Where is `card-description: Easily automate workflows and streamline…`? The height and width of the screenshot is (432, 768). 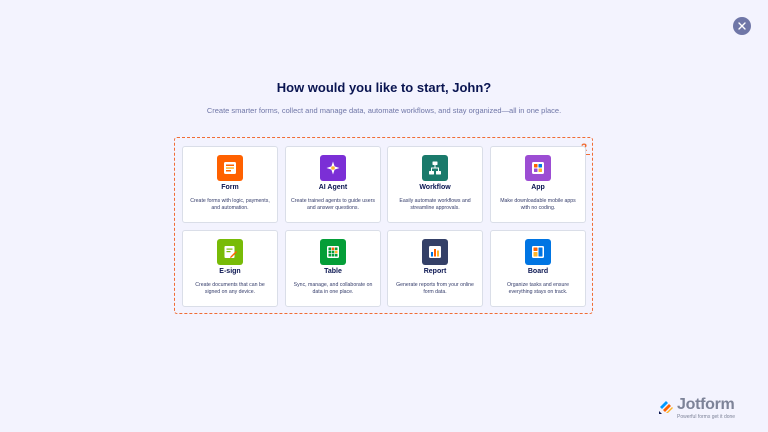 card-description: Easily automate workflows and streamline… is located at coordinates (435, 205).